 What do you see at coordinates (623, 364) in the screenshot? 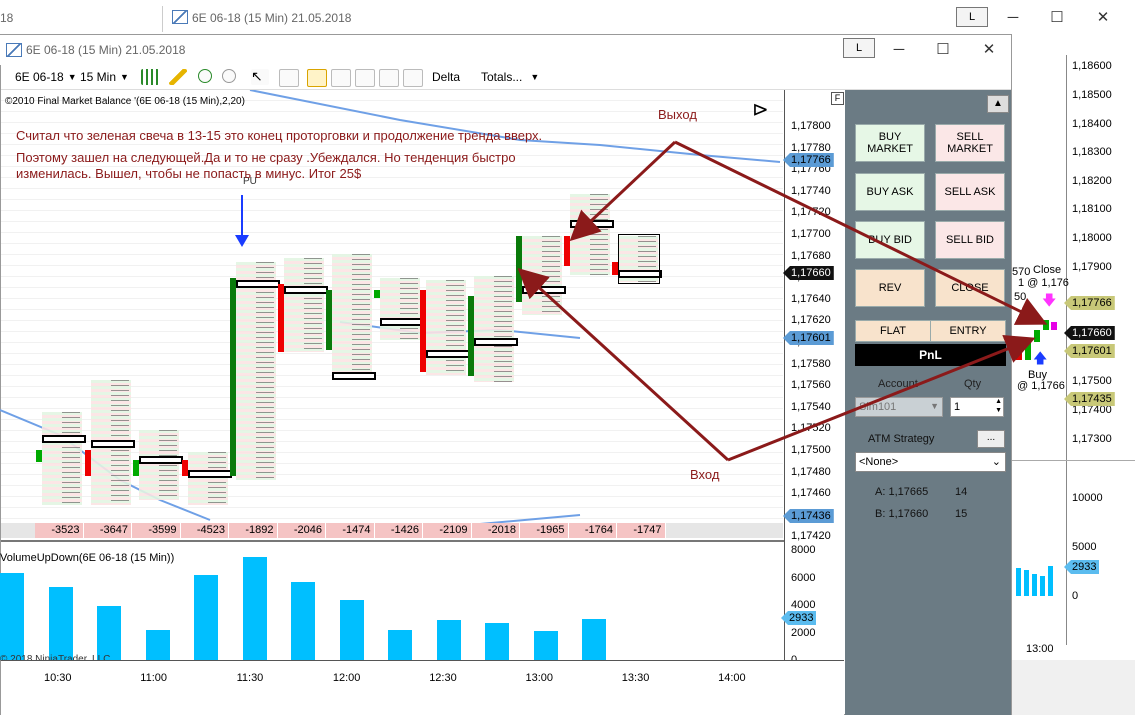
I see `entry-arrow-to-chart` at bounding box center [623, 364].